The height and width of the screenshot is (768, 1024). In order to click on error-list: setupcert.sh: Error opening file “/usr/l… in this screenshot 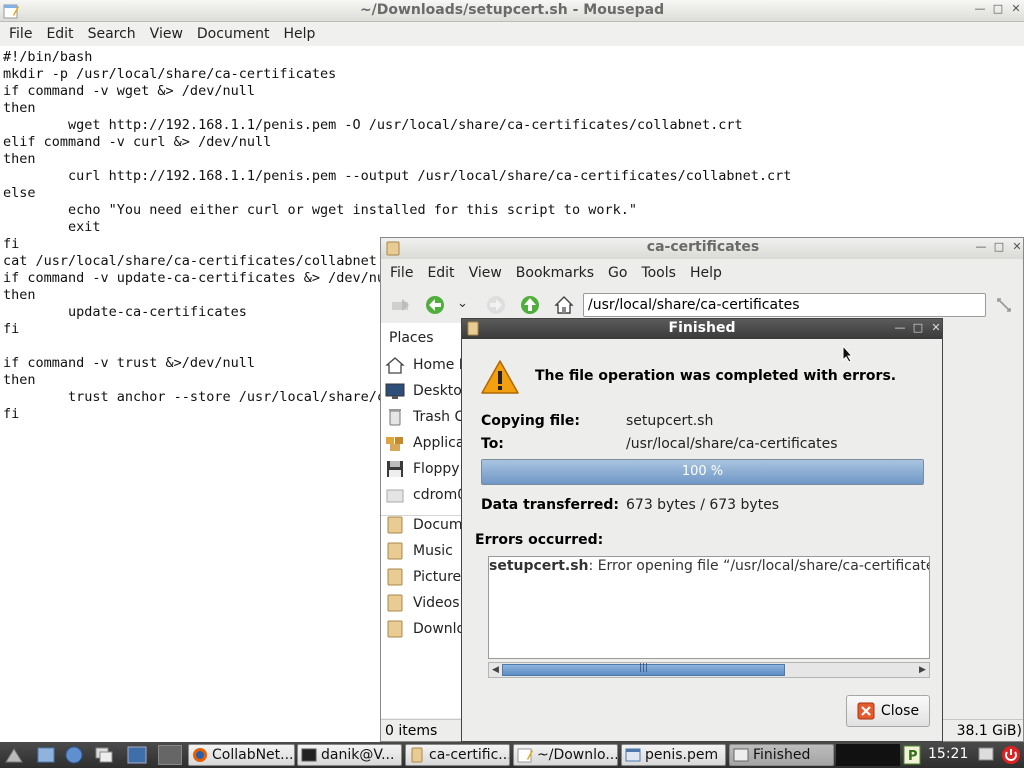, I will do `click(709, 607)`.